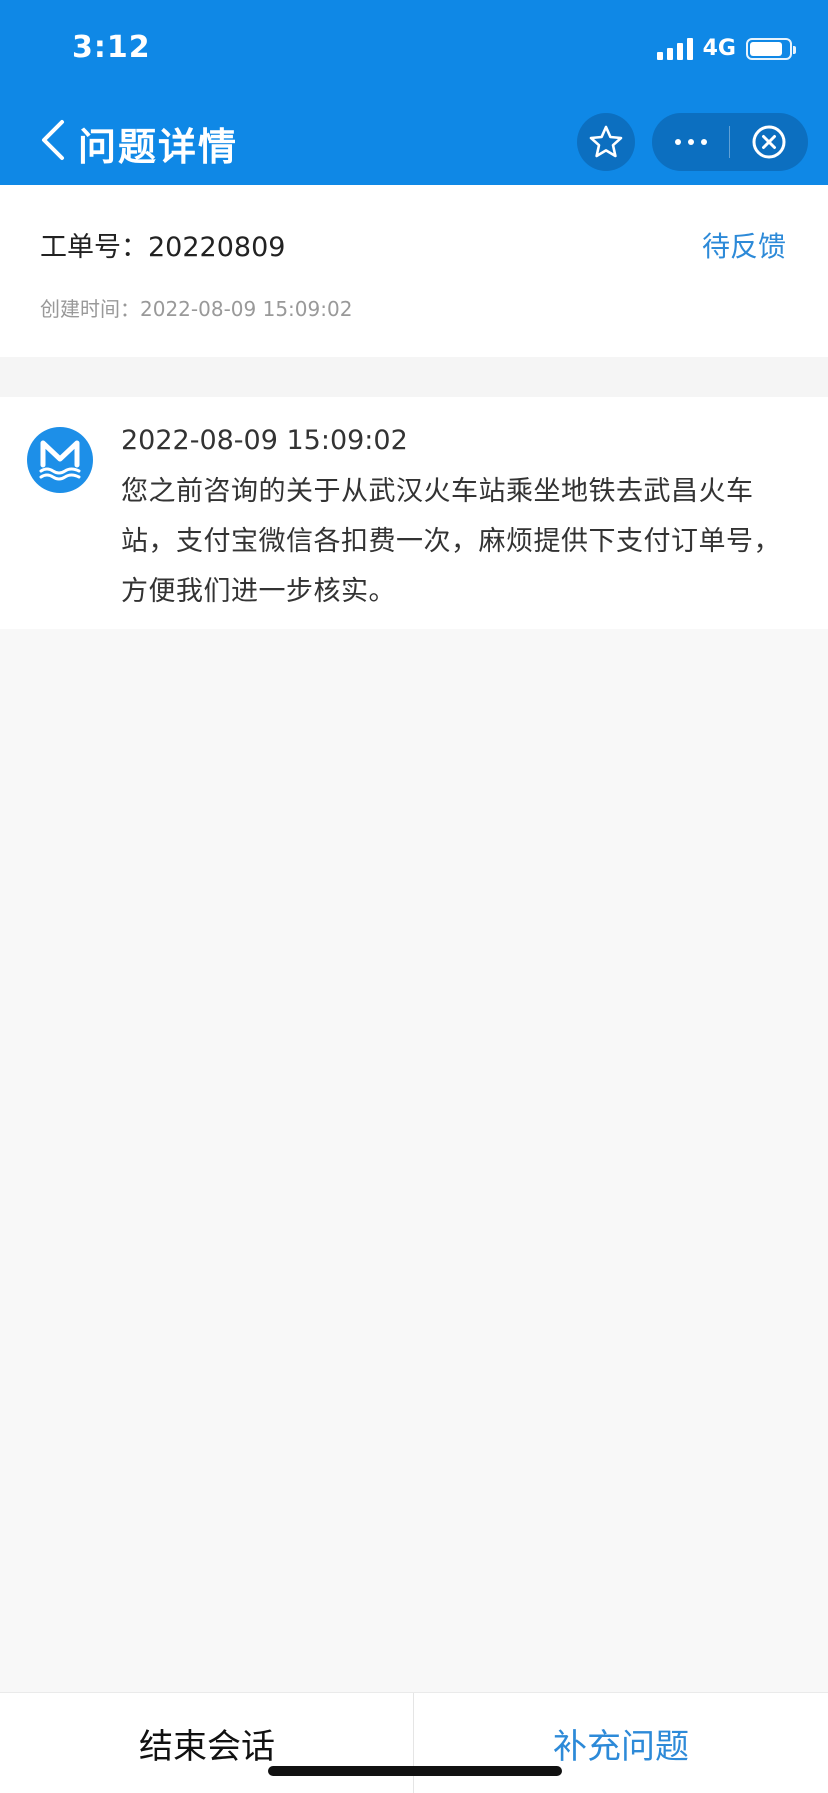 The height and width of the screenshot is (1793, 828). I want to click on created-value: 2022-08-09 15:09:02, so click(246, 309).